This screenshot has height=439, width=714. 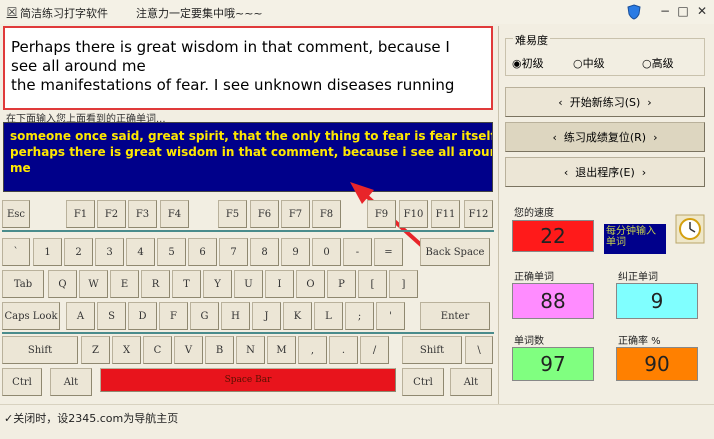 What do you see at coordinates (142, 316) in the screenshot?
I see `key-d: D` at bounding box center [142, 316].